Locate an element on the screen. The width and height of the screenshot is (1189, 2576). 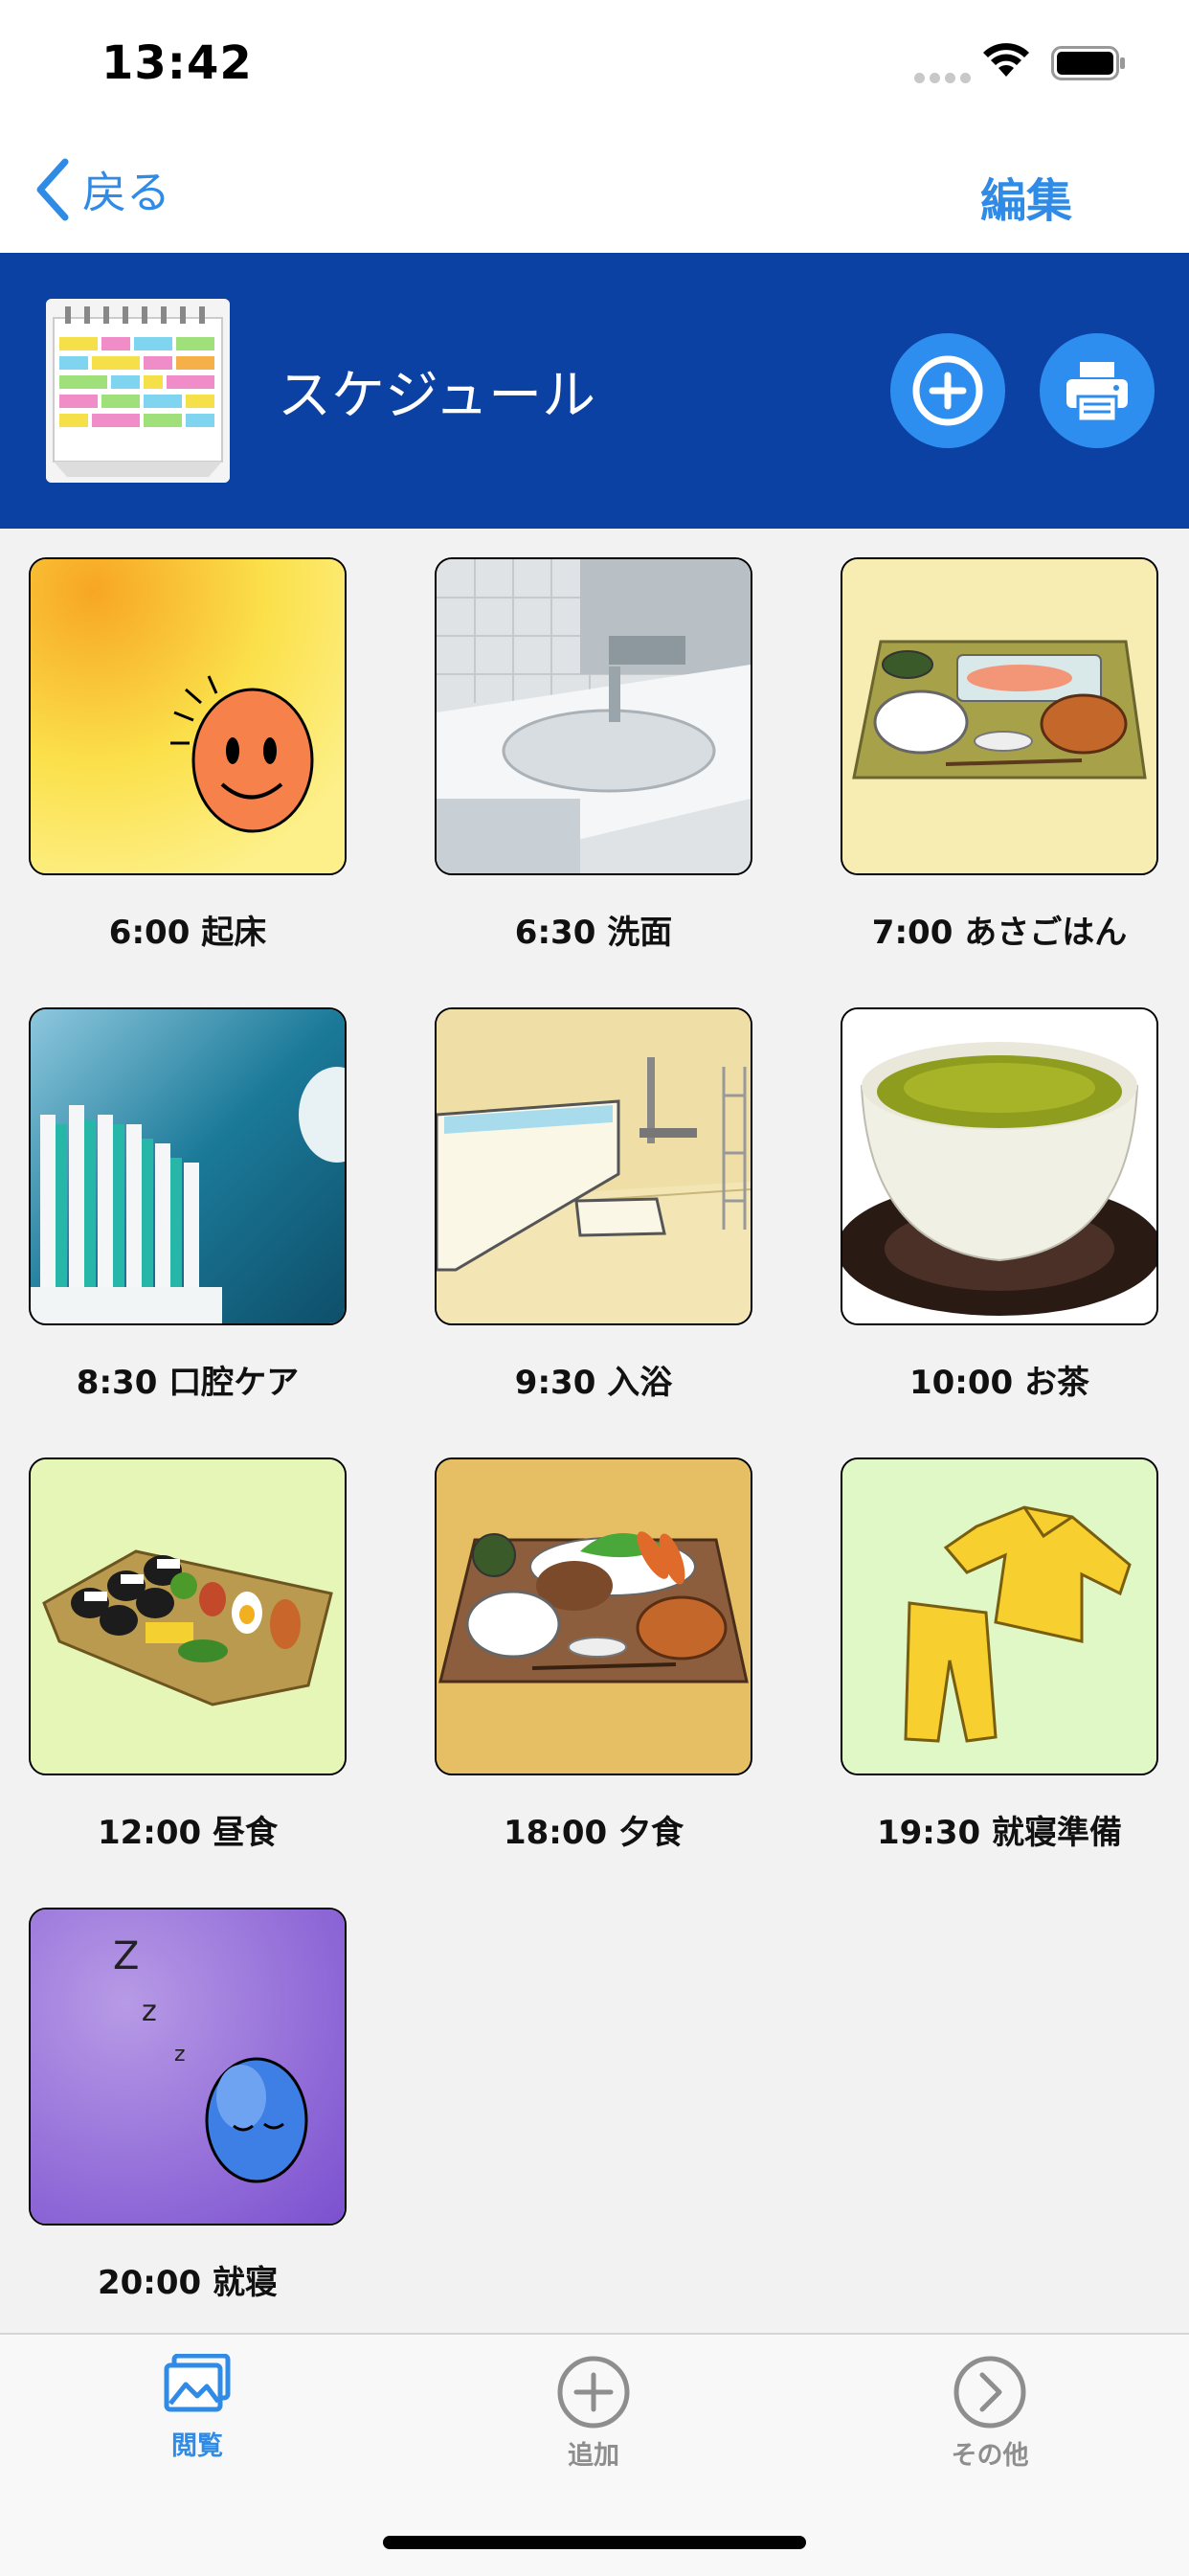
wifi-icon is located at coordinates (1006, 60).